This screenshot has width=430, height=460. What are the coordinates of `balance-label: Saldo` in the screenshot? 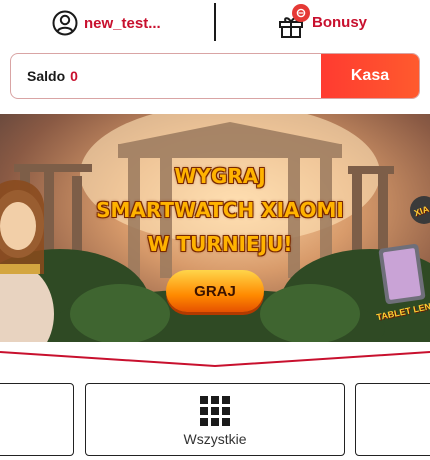 It's located at (46, 76).